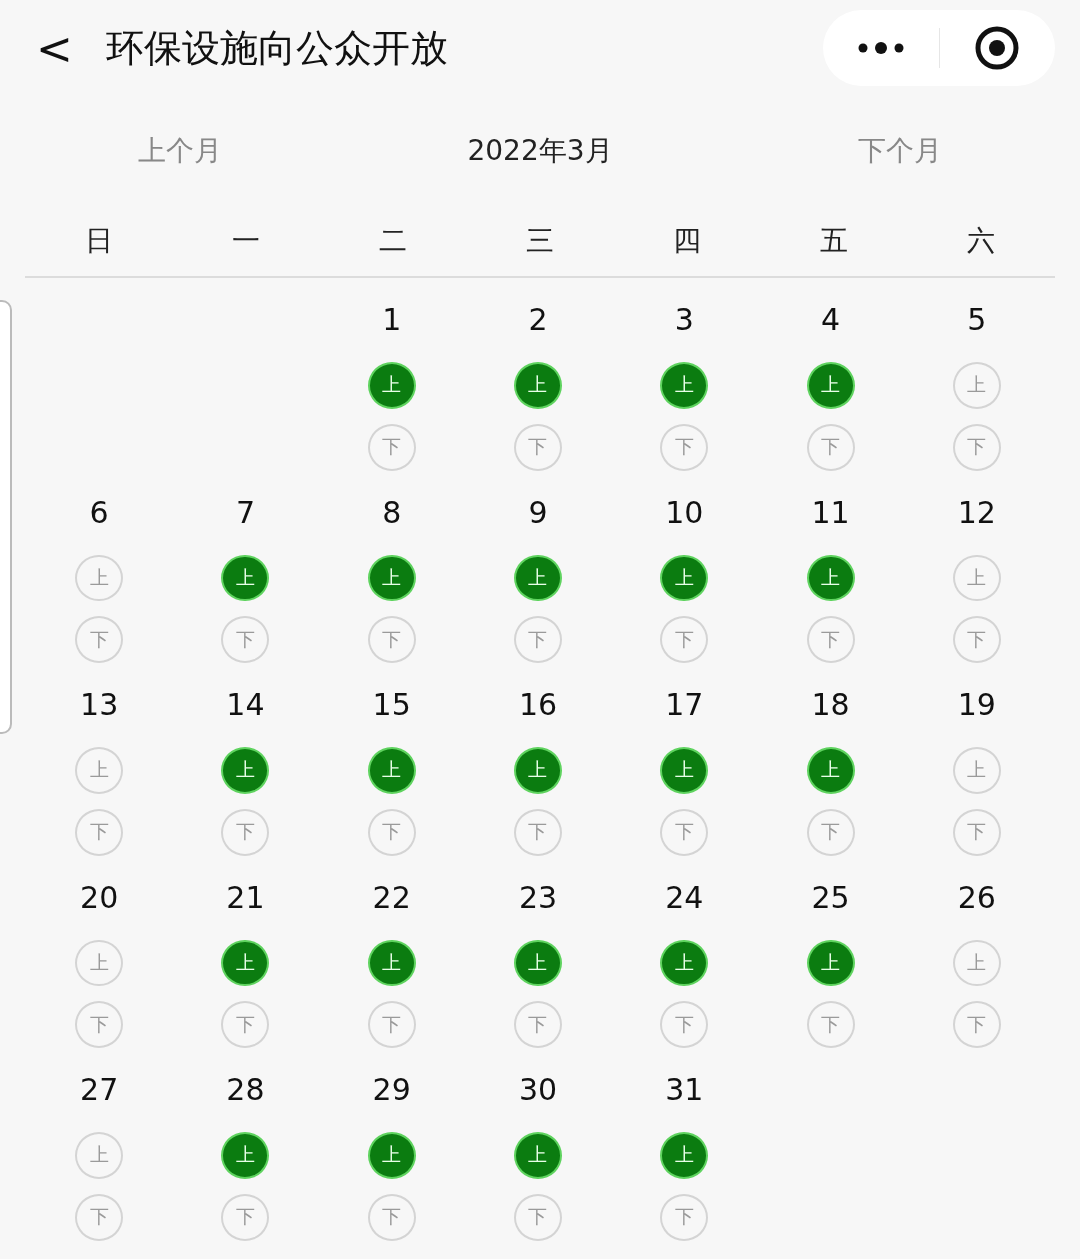  What do you see at coordinates (99, 1090) in the screenshot?
I see `day-number: 27` at bounding box center [99, 1090].